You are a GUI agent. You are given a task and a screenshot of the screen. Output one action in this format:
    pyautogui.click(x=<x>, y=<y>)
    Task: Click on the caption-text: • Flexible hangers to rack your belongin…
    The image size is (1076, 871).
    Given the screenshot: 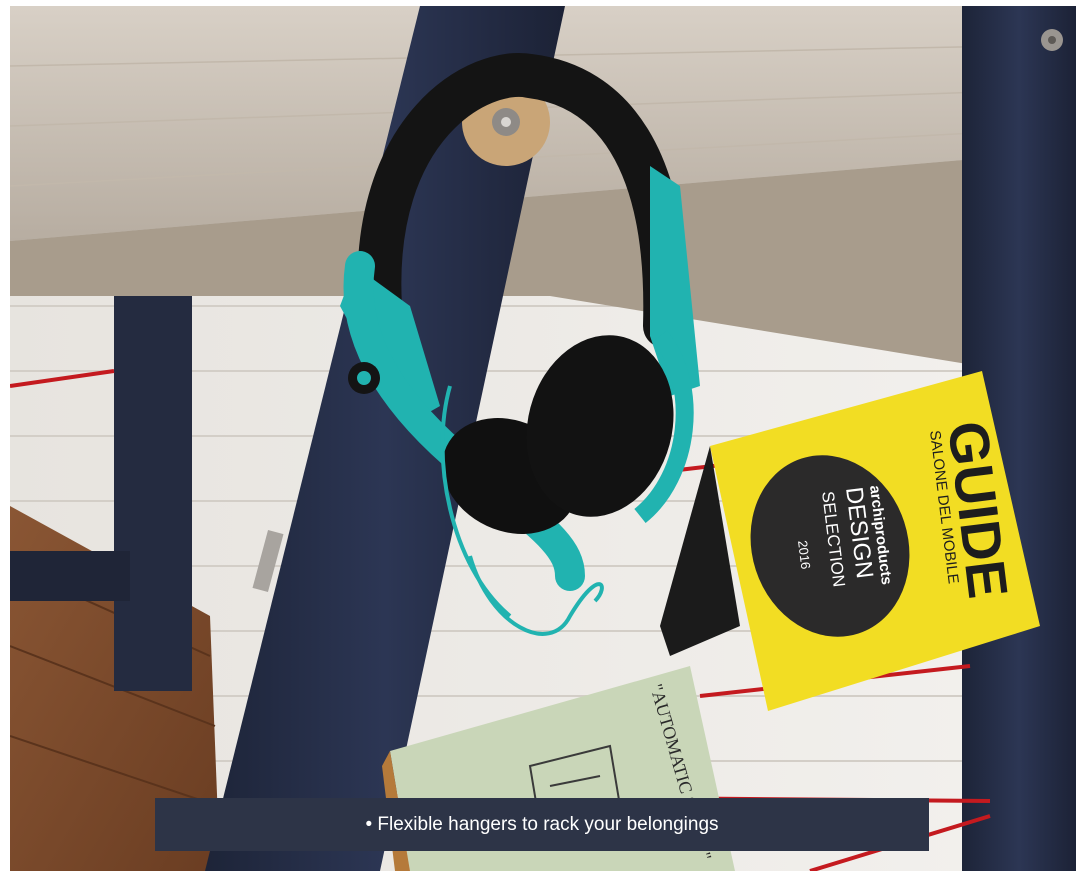 What is the action you would take?
    pyautogui.click(x=542, y=824)
    